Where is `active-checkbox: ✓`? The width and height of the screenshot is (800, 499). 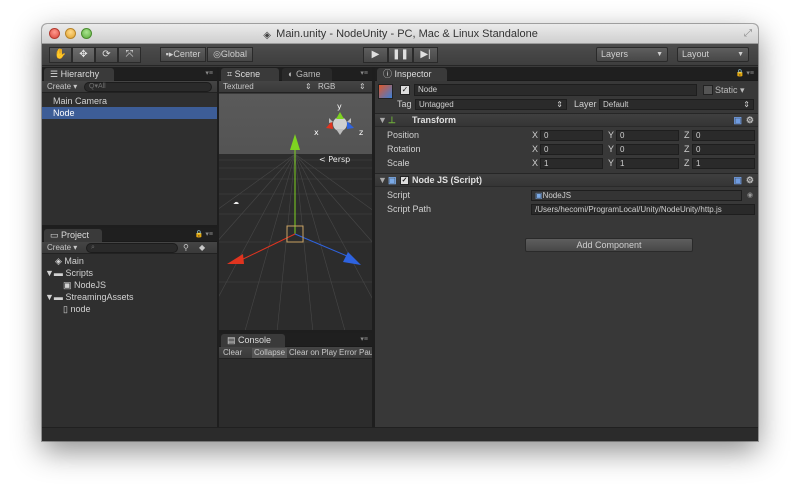
active-checkbox: ✓ is located at coordinates (405, 90).